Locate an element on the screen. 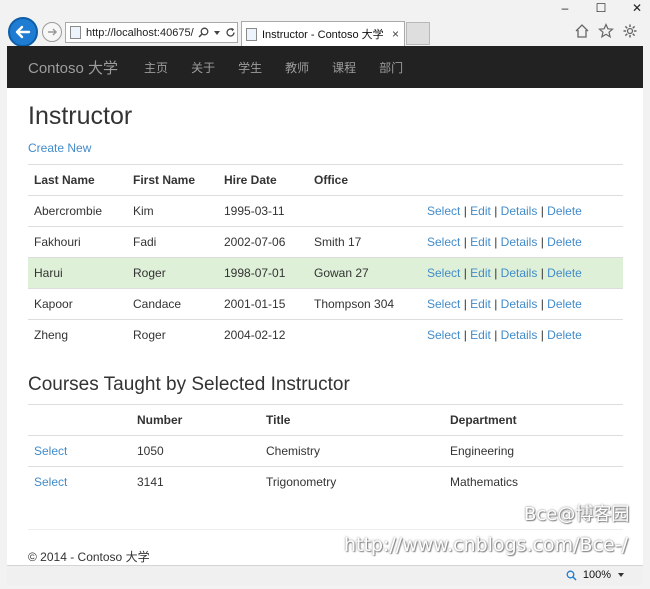  page-title: Instructor is located at coordinates (80, 116).